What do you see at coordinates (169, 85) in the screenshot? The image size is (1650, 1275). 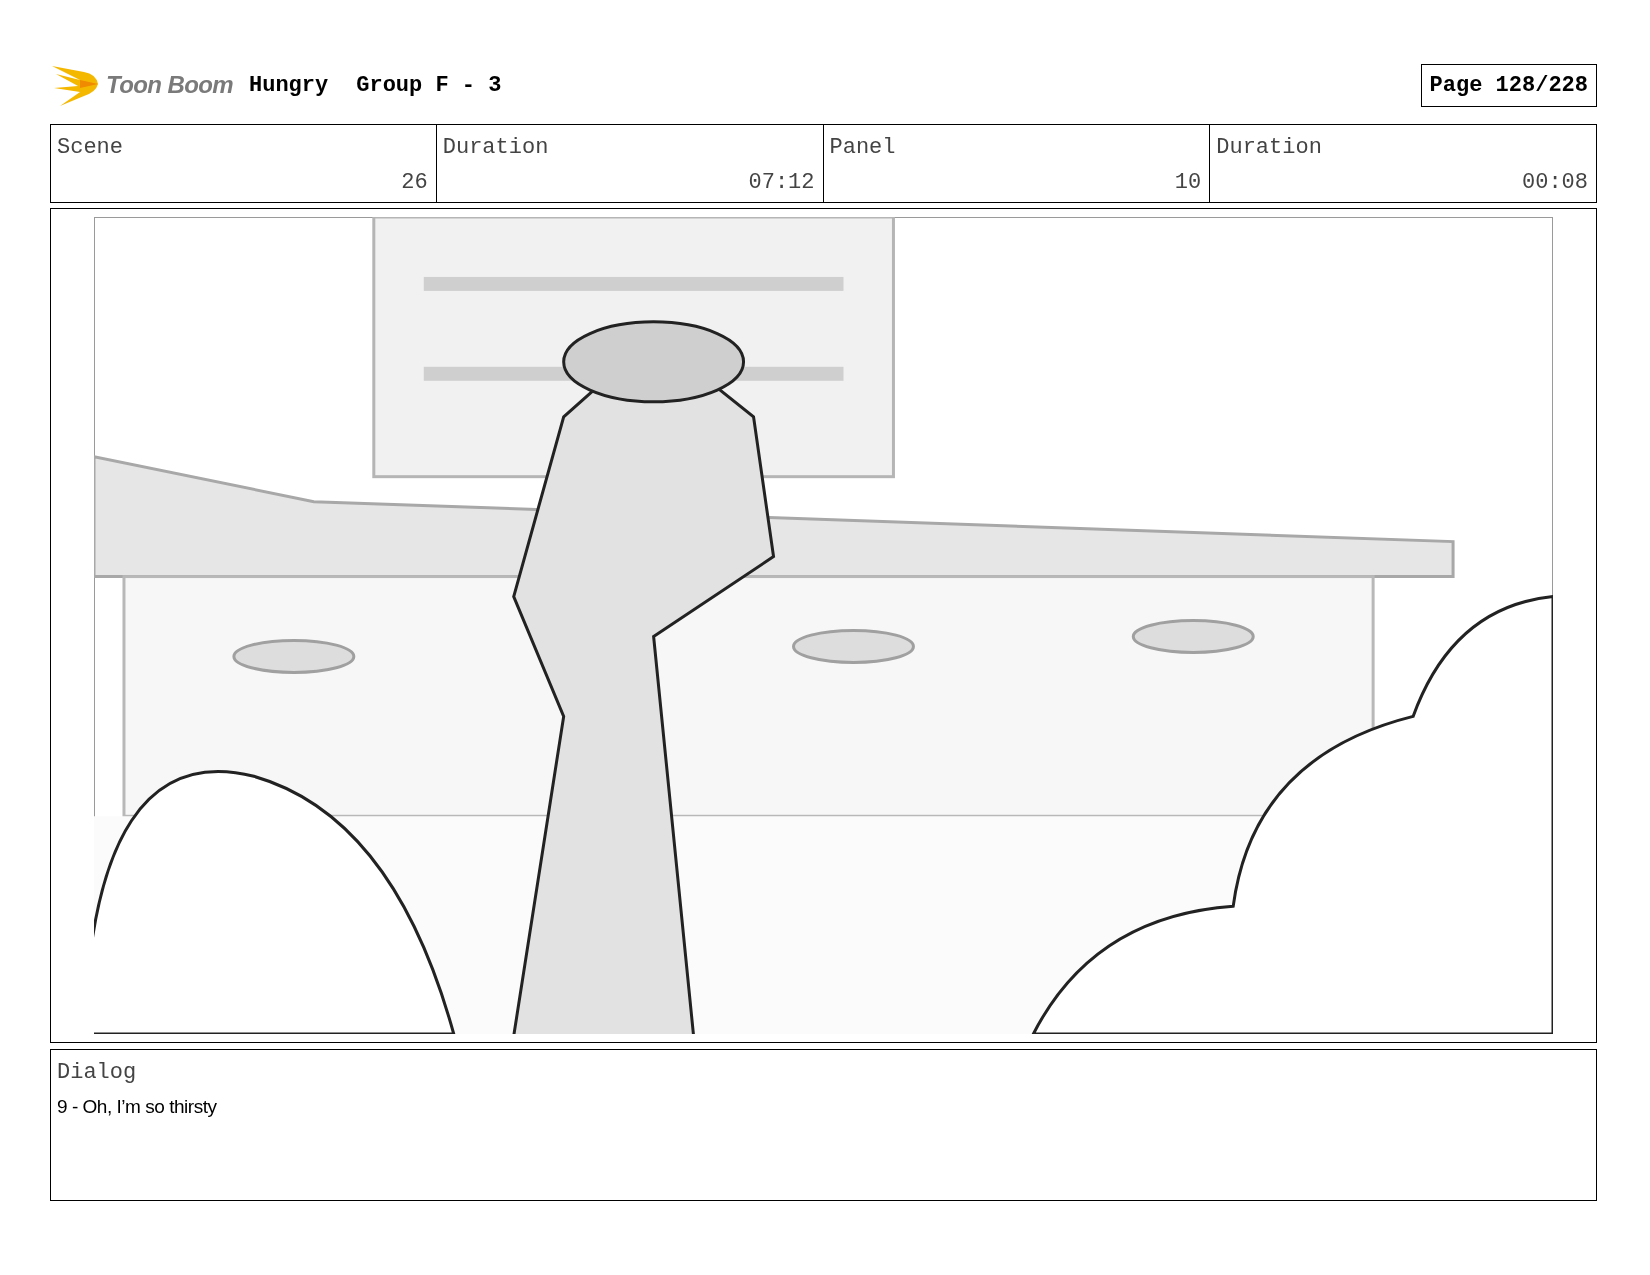 I see `logo-text: Toon Boom` at bounding box center [169, 85].